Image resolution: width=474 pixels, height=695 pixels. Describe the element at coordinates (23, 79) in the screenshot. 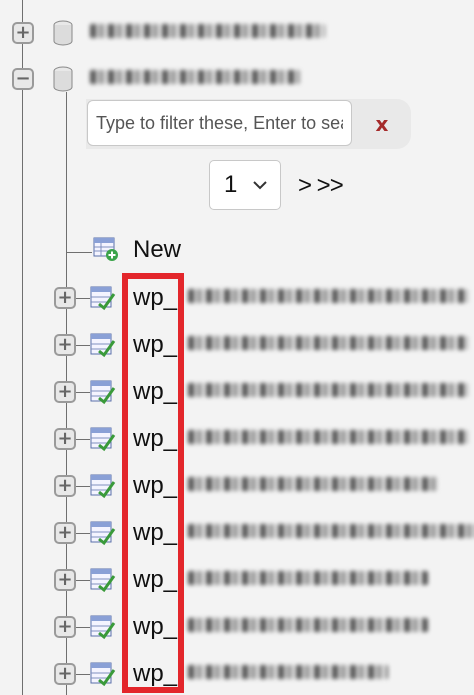

I see `collapse-icon: −` at that location.